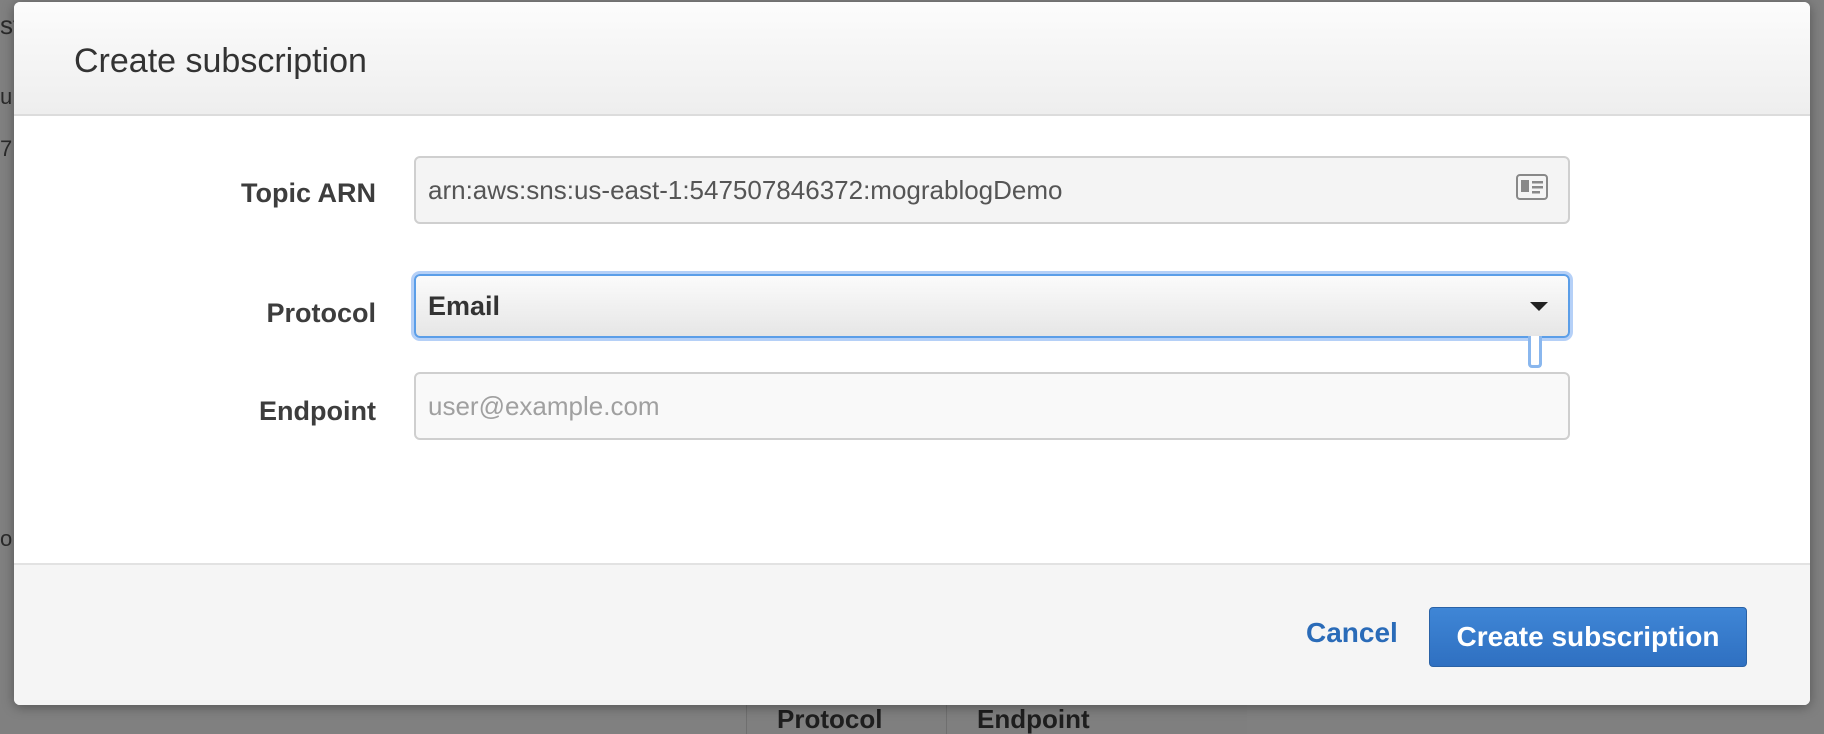  What do you see at coordinates (317, 411) in the screenshot?
I see `endpoint-label: Endpoint` at bounding box center [317, 411].